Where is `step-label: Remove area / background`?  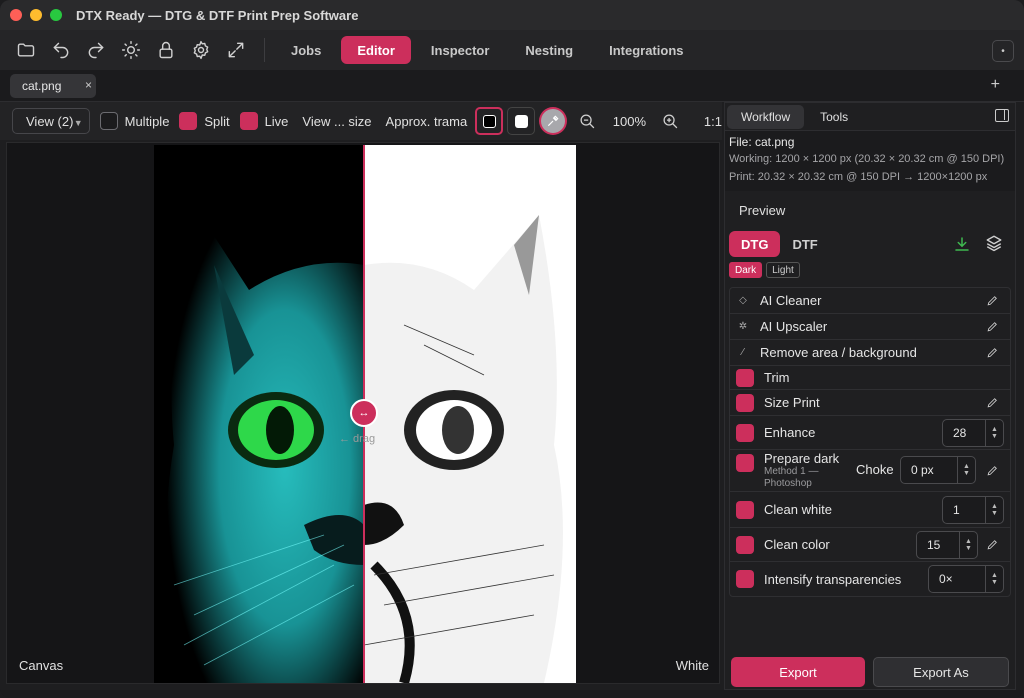
step-label: Remove area / background is located at coordinates (838, 352).